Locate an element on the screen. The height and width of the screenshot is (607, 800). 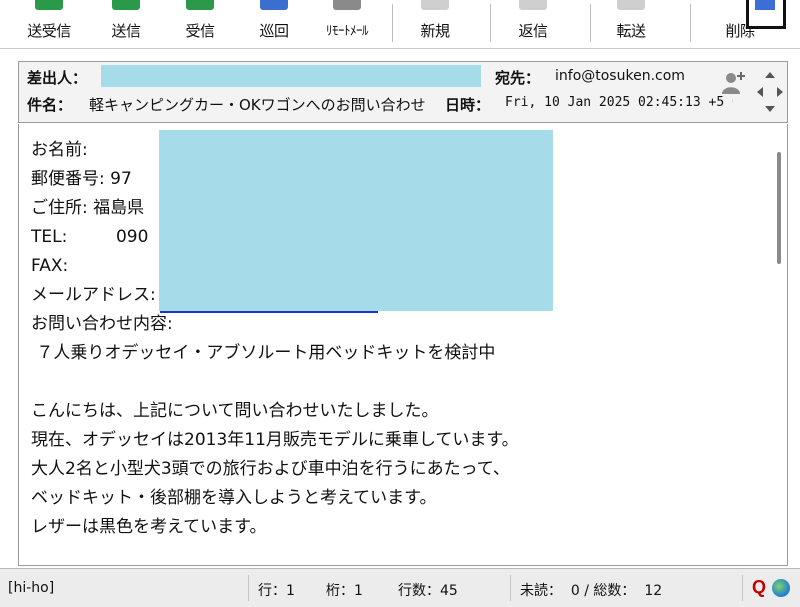
send-receive-button: 送受信 is located at coordinates (49, 23).